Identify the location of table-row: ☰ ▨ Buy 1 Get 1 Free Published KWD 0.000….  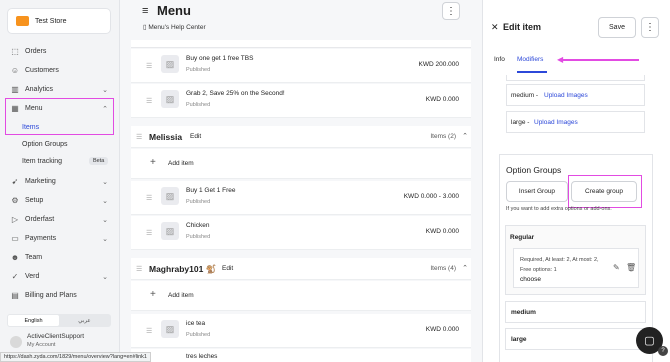
(301, 198).